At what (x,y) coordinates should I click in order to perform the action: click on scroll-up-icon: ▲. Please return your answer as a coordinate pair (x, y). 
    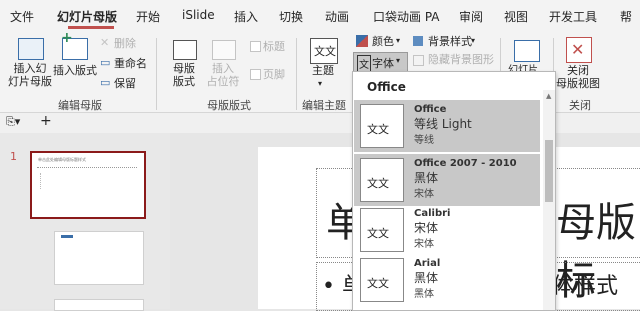
    Looking at the image, I should click on (548, 96).